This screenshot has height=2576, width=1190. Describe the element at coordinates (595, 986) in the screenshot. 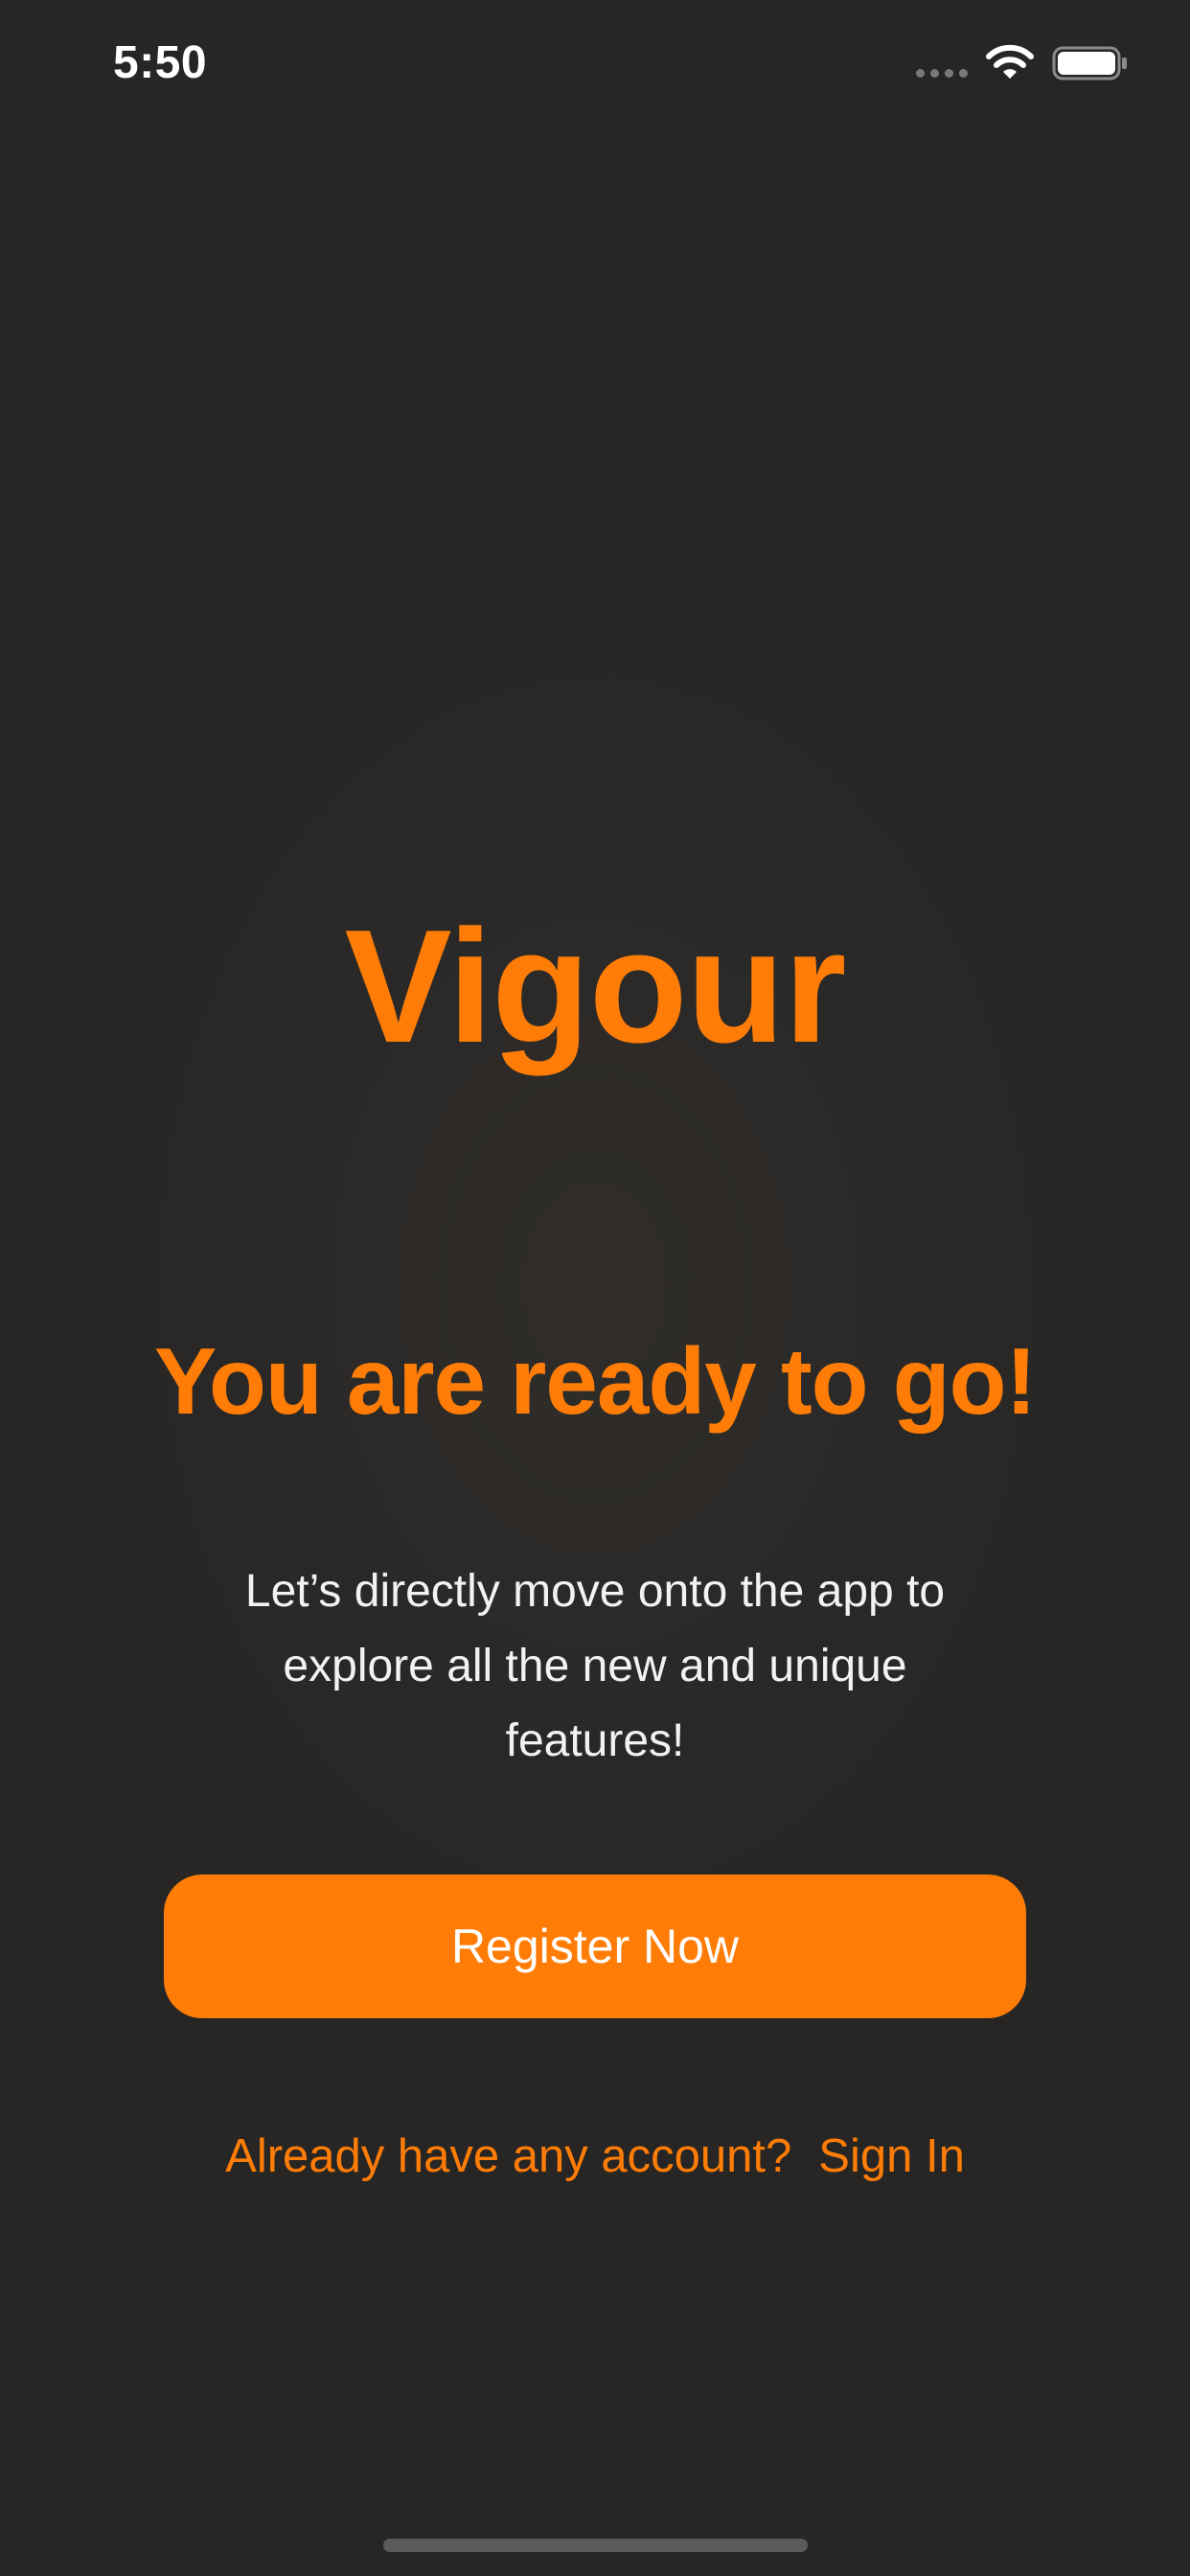

I see `app-title: Vigour` at that location.